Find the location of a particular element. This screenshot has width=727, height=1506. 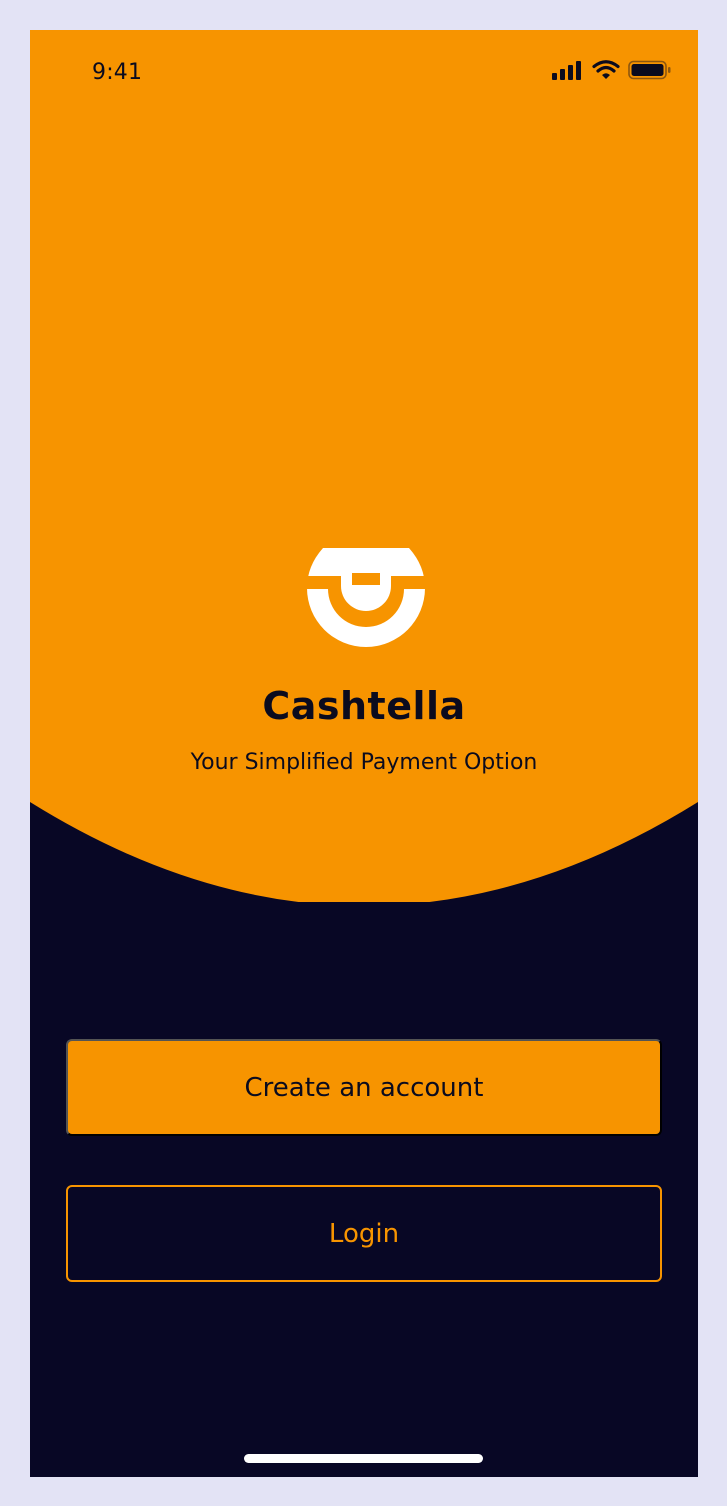

wifi-icon is located at coordinates (606, 72).